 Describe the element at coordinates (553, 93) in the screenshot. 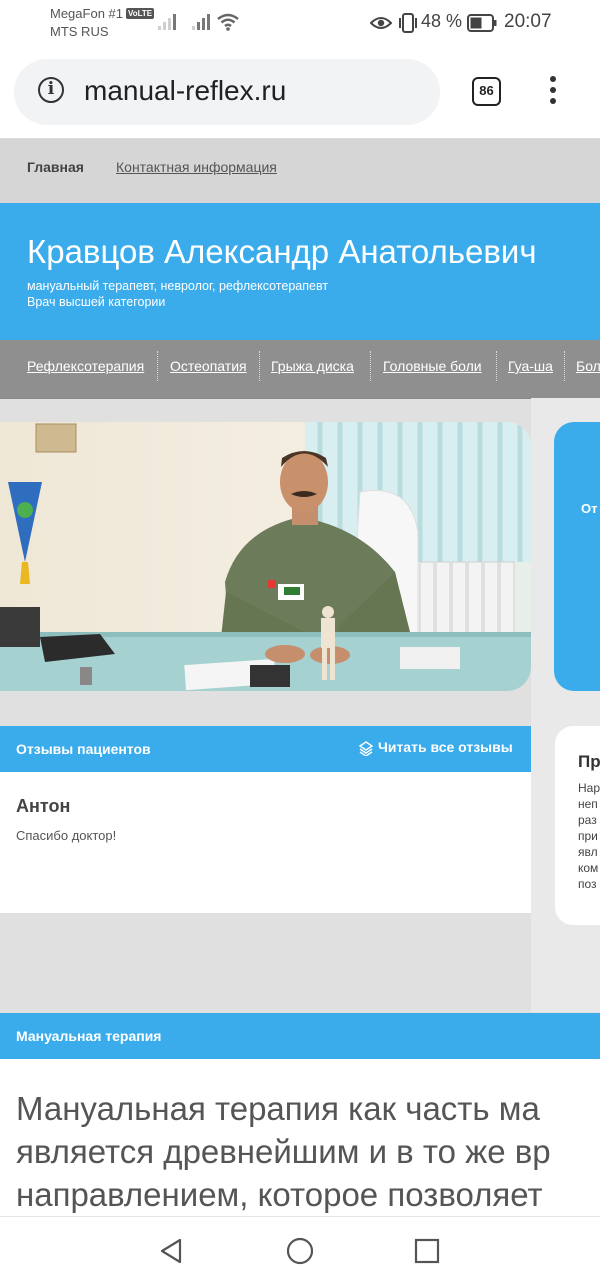

I see `more-menu-icon` at that location.